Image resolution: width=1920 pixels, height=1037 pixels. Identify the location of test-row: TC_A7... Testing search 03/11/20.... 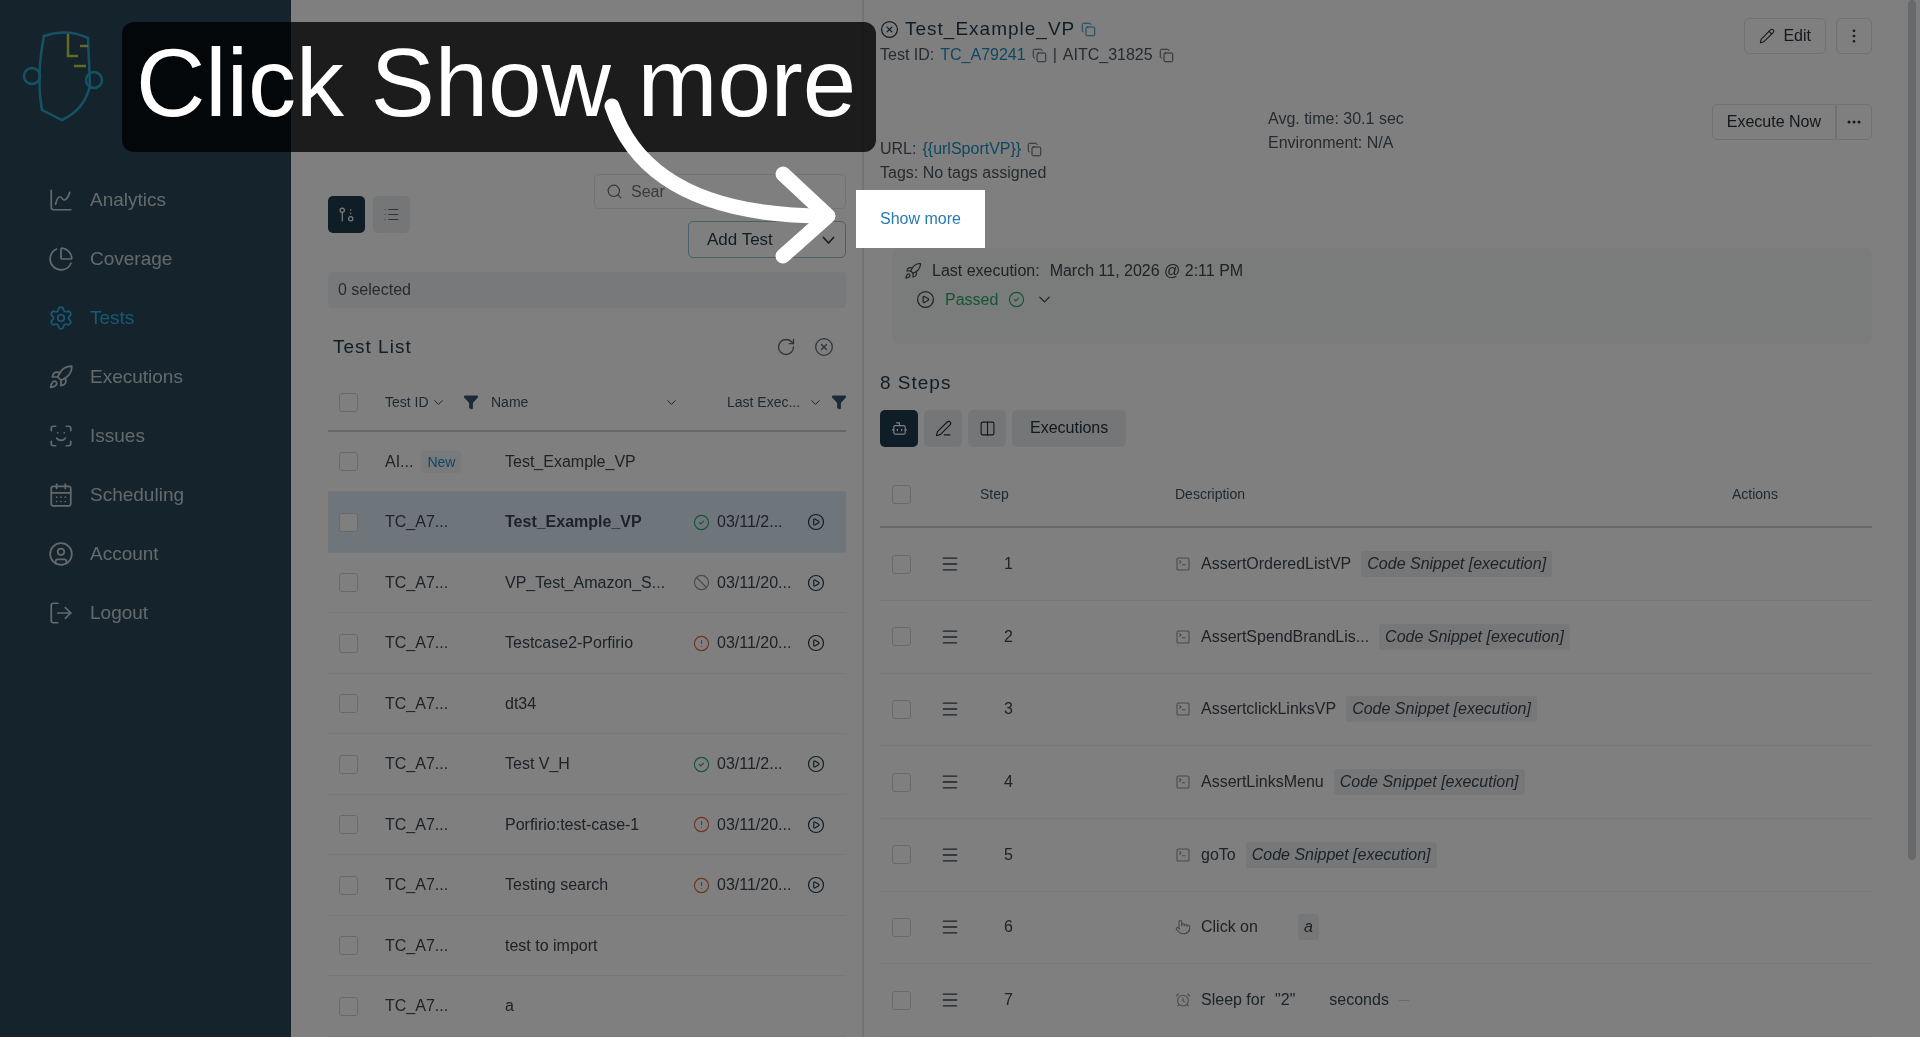
(587, 885).